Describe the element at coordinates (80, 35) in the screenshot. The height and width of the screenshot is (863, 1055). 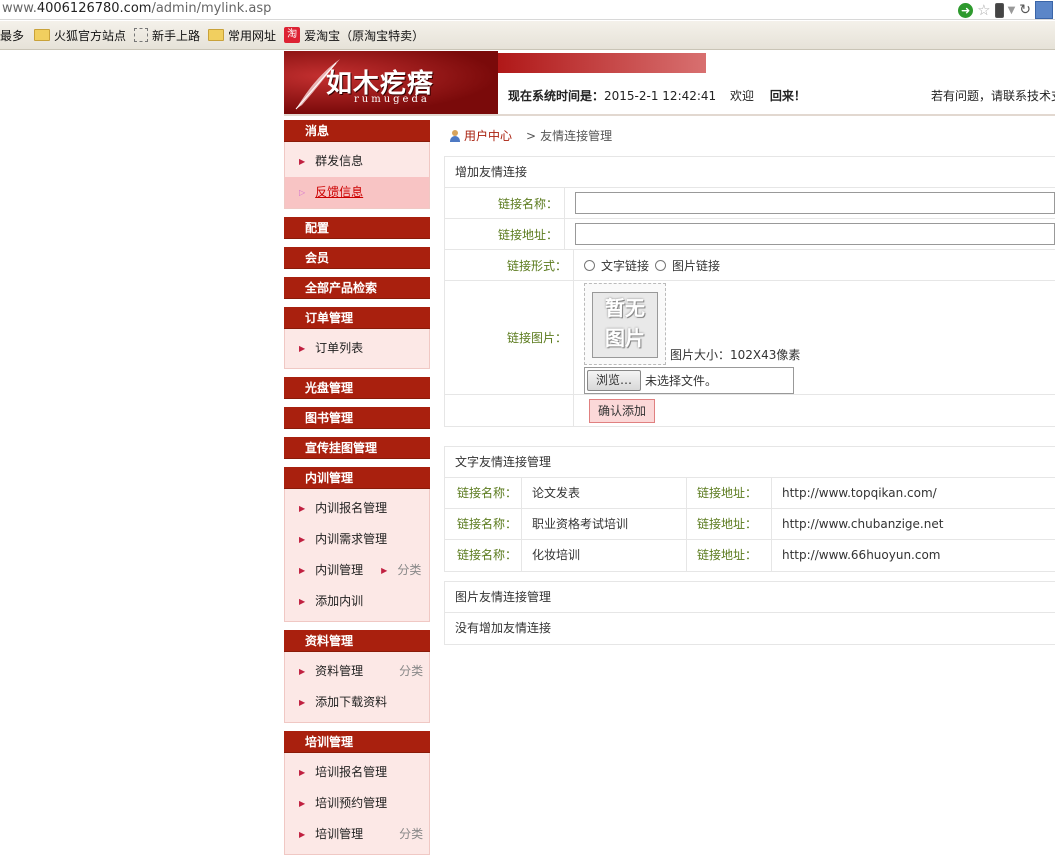
I see `bookmark-firefox-site: 火狐官方站点` at that location.